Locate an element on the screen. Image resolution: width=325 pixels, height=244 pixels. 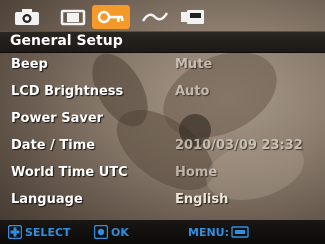
setting-label: World Time UTC is located at coordinates (69, 172).